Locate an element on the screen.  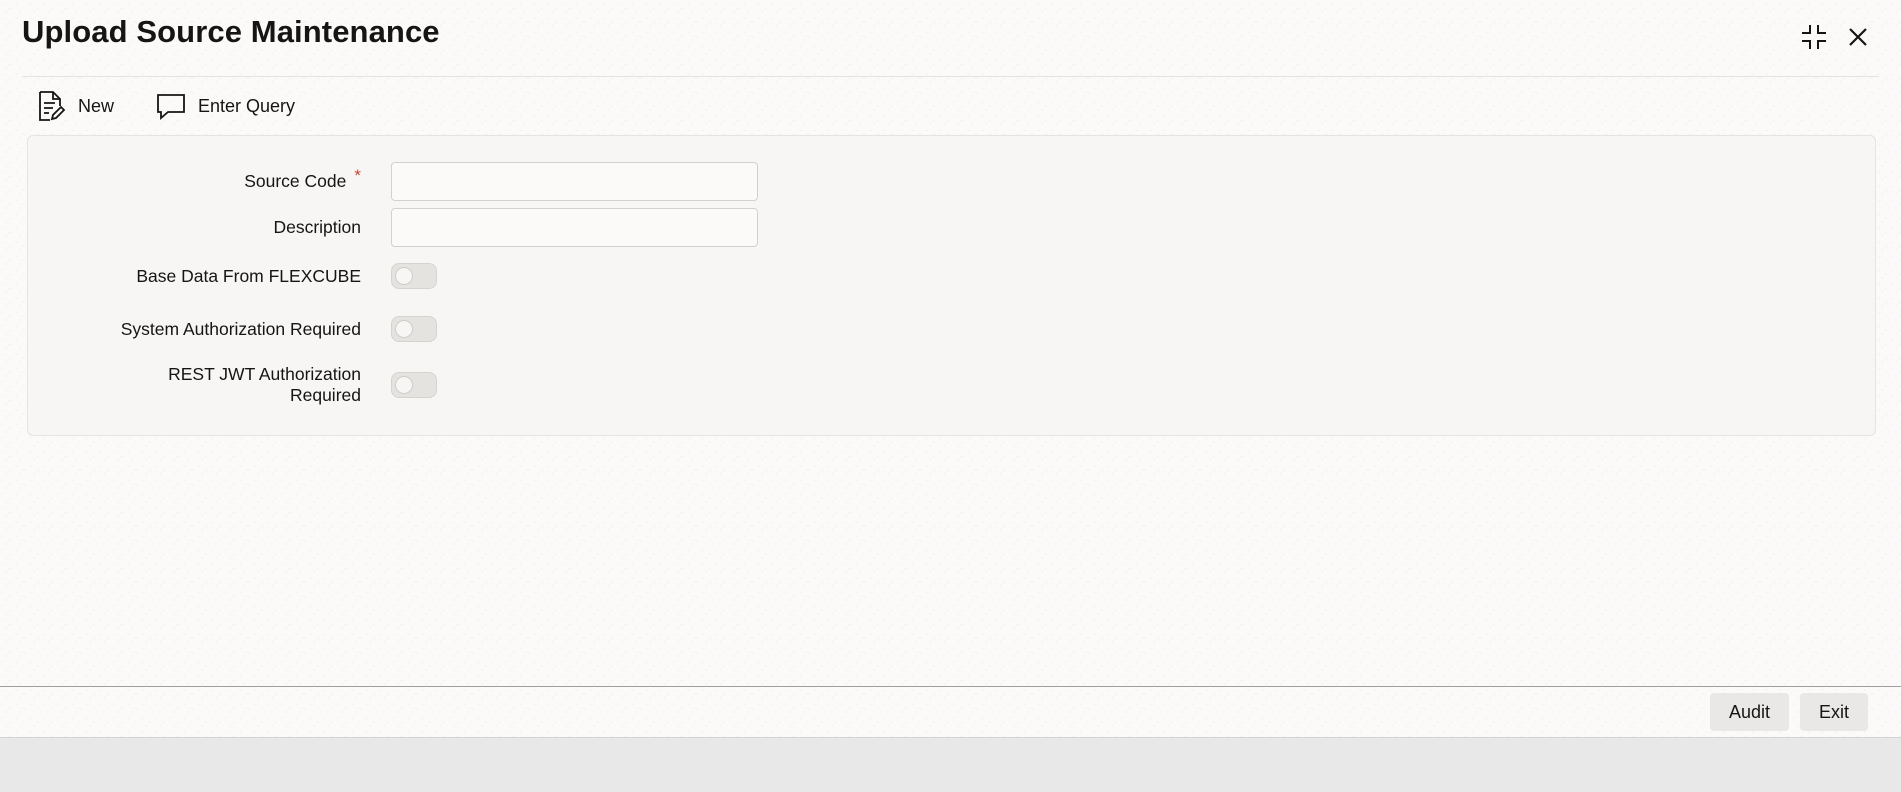
enter-query-label: Enter Query is located at coordinates (247, 105).